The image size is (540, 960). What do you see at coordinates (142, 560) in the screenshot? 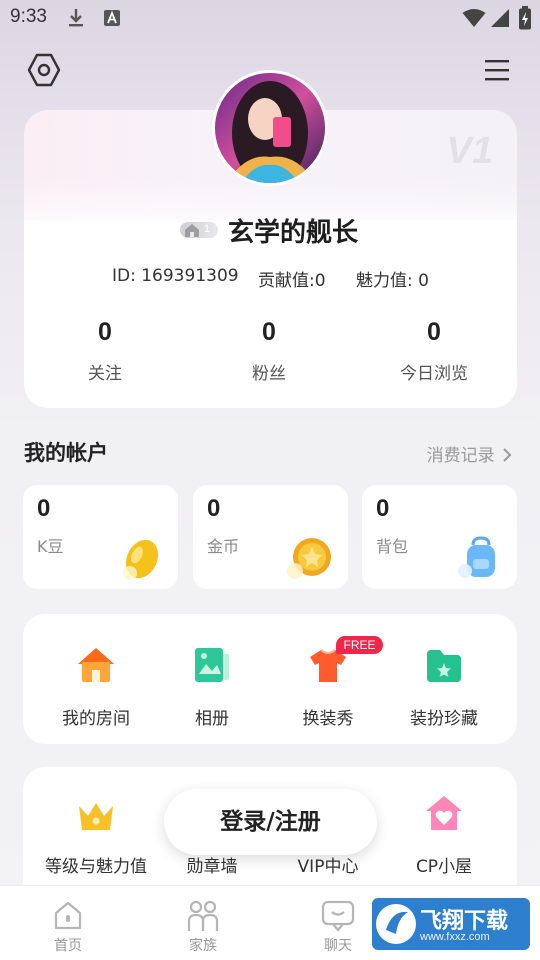
I see `bean-icon` at bounding box center [142, 560].